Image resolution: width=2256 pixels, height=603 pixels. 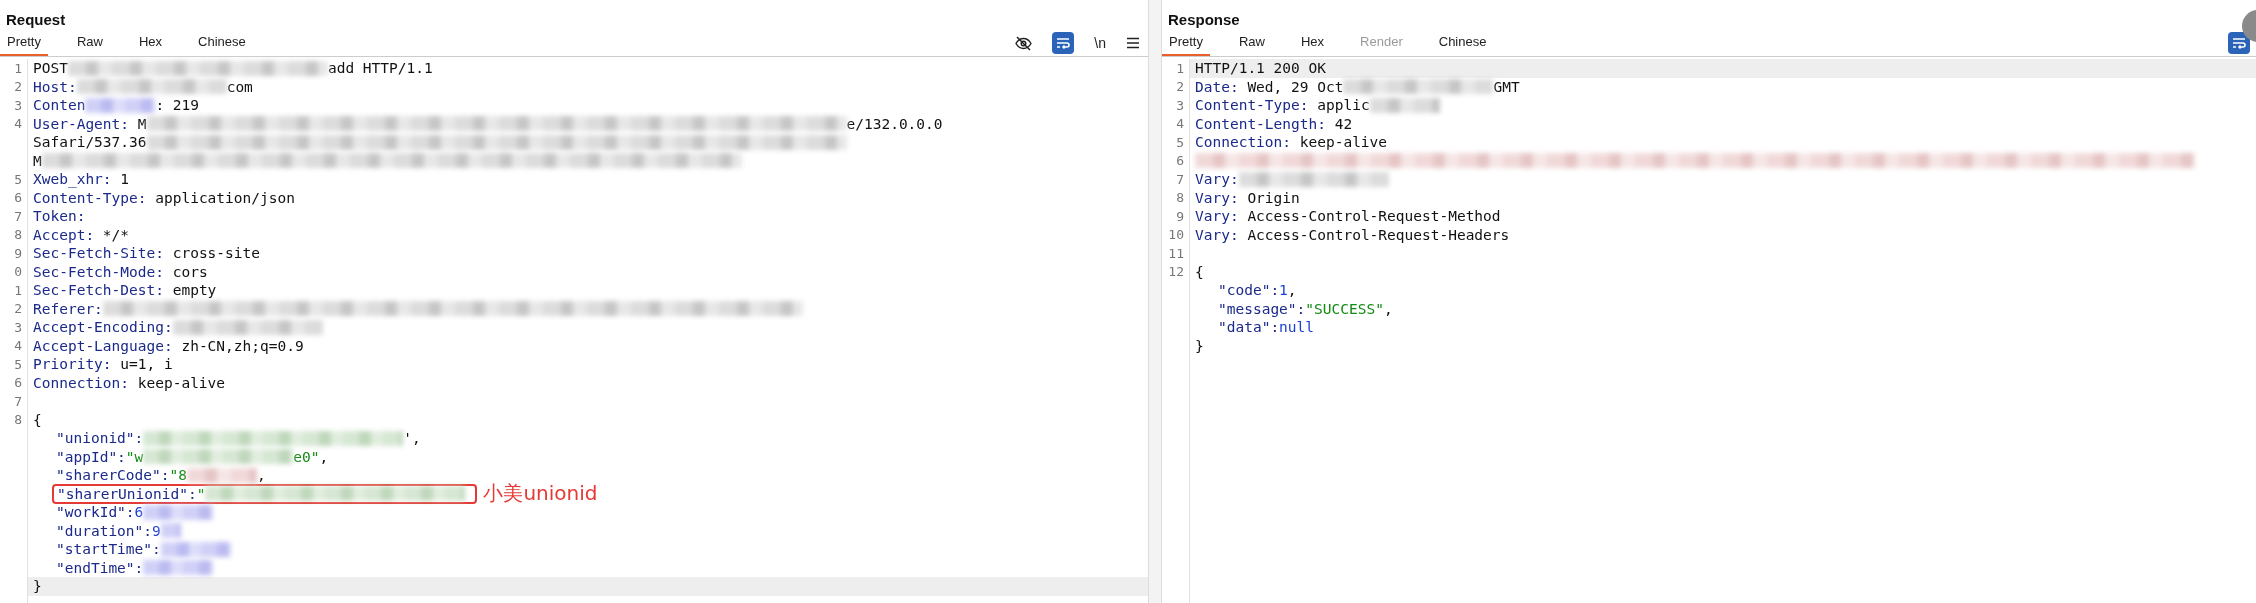 I want to click on panel-title: Request, so click(x=36, y=20).